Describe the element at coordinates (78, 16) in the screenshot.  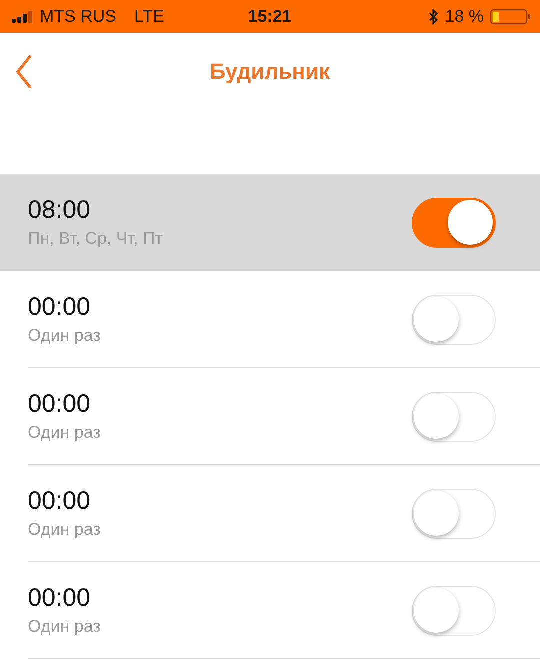
I see `carrier-name: MTS RUS` at that location.